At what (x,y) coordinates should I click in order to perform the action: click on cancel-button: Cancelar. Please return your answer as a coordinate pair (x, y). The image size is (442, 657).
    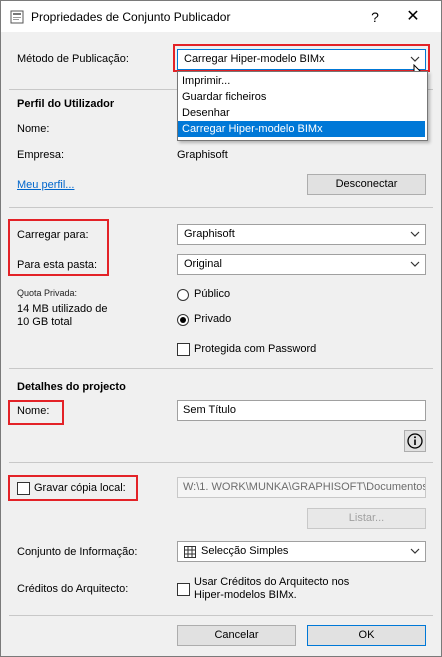
    Looking at the image, I should click on (236, 635).